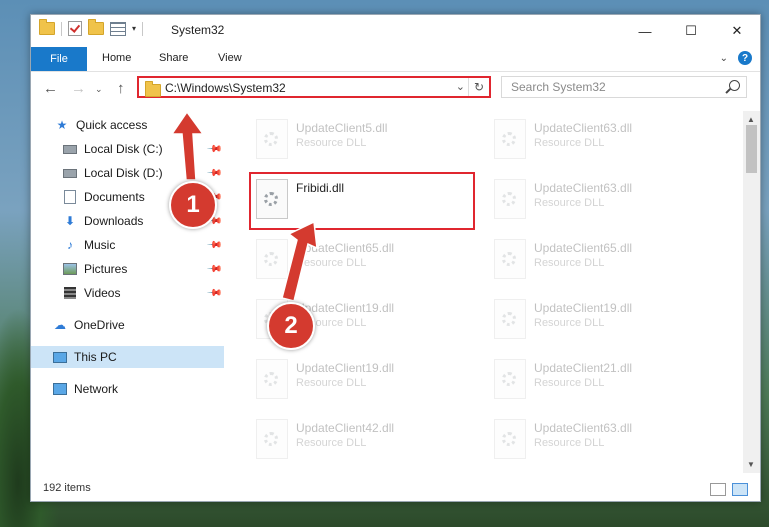 The image size is (769, 527). Describe the element at coordinates (173, 58) in the screenshot. I see `tab-share: Share` at that location.